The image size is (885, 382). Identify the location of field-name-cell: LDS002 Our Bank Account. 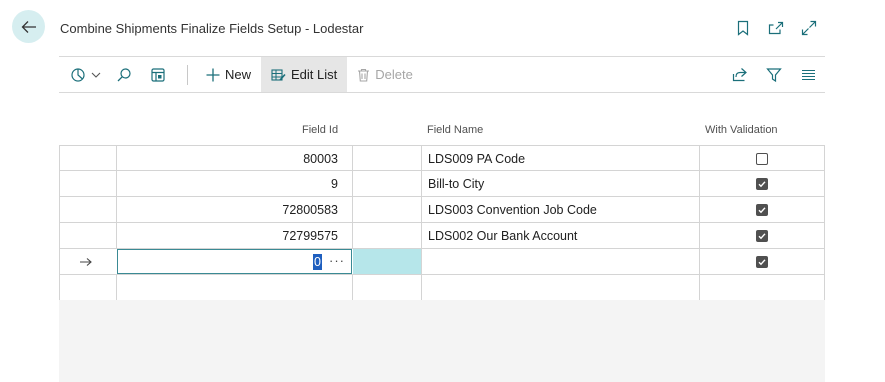
(503, 235).